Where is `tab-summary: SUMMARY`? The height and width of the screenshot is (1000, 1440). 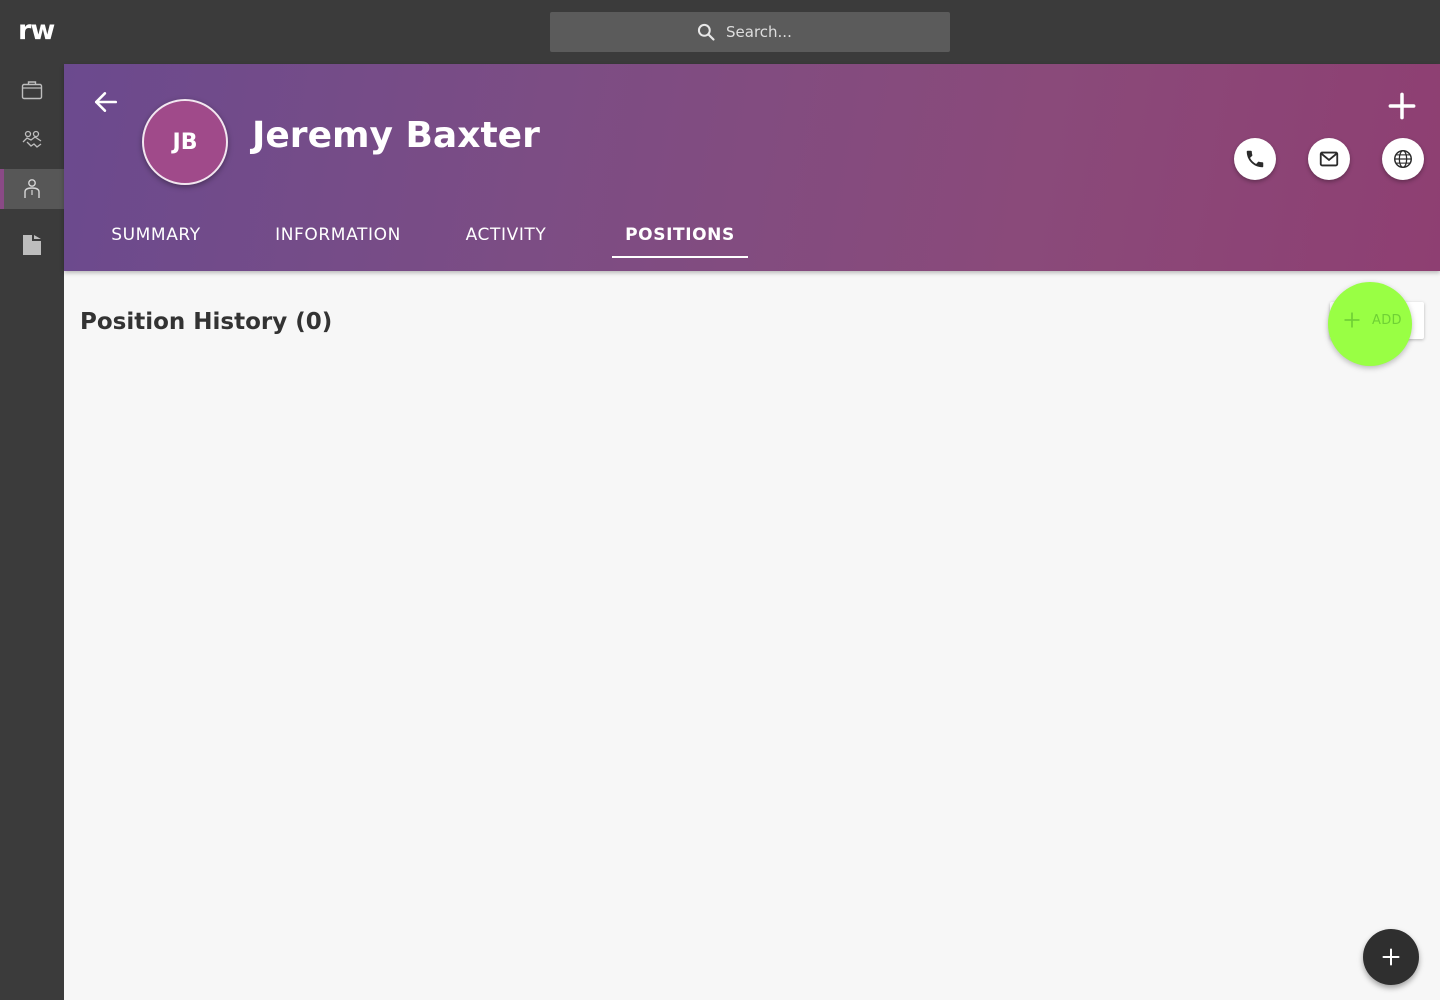
tab-summary: SUMMARY is located at coordinates (156, 237).